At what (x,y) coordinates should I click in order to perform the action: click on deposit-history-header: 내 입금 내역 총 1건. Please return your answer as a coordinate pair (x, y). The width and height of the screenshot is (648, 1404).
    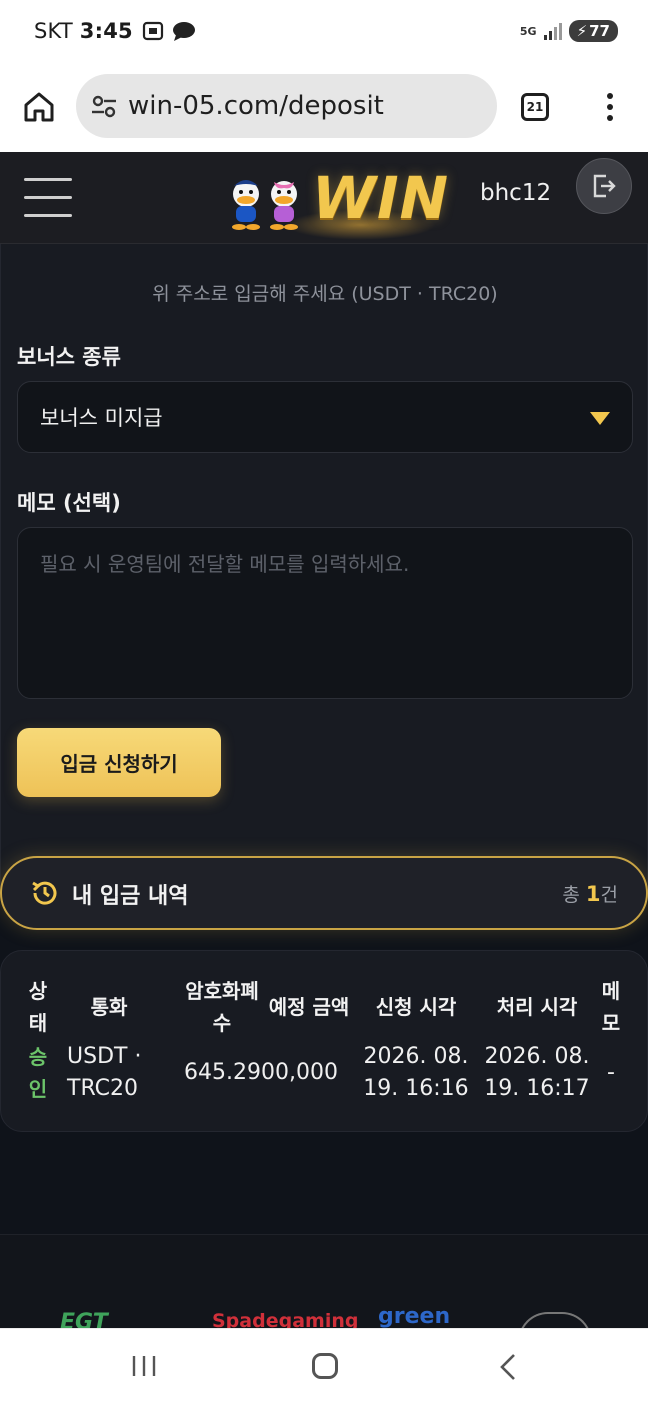
    Looking at the image, I should click on (324, 893).